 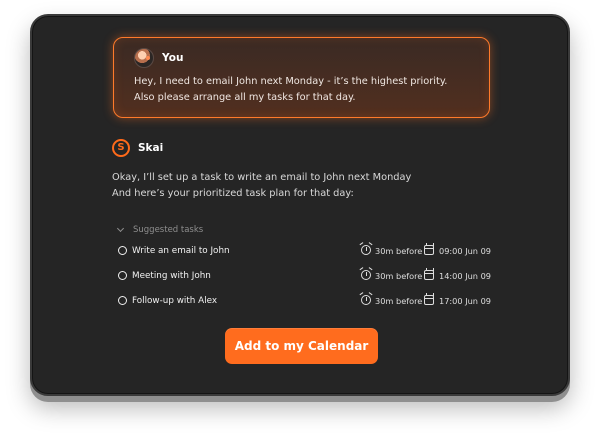 What do you see at coordinates (144, 58) in the screenshot?
I see `user-avatar` at bounding box center [144, 58].